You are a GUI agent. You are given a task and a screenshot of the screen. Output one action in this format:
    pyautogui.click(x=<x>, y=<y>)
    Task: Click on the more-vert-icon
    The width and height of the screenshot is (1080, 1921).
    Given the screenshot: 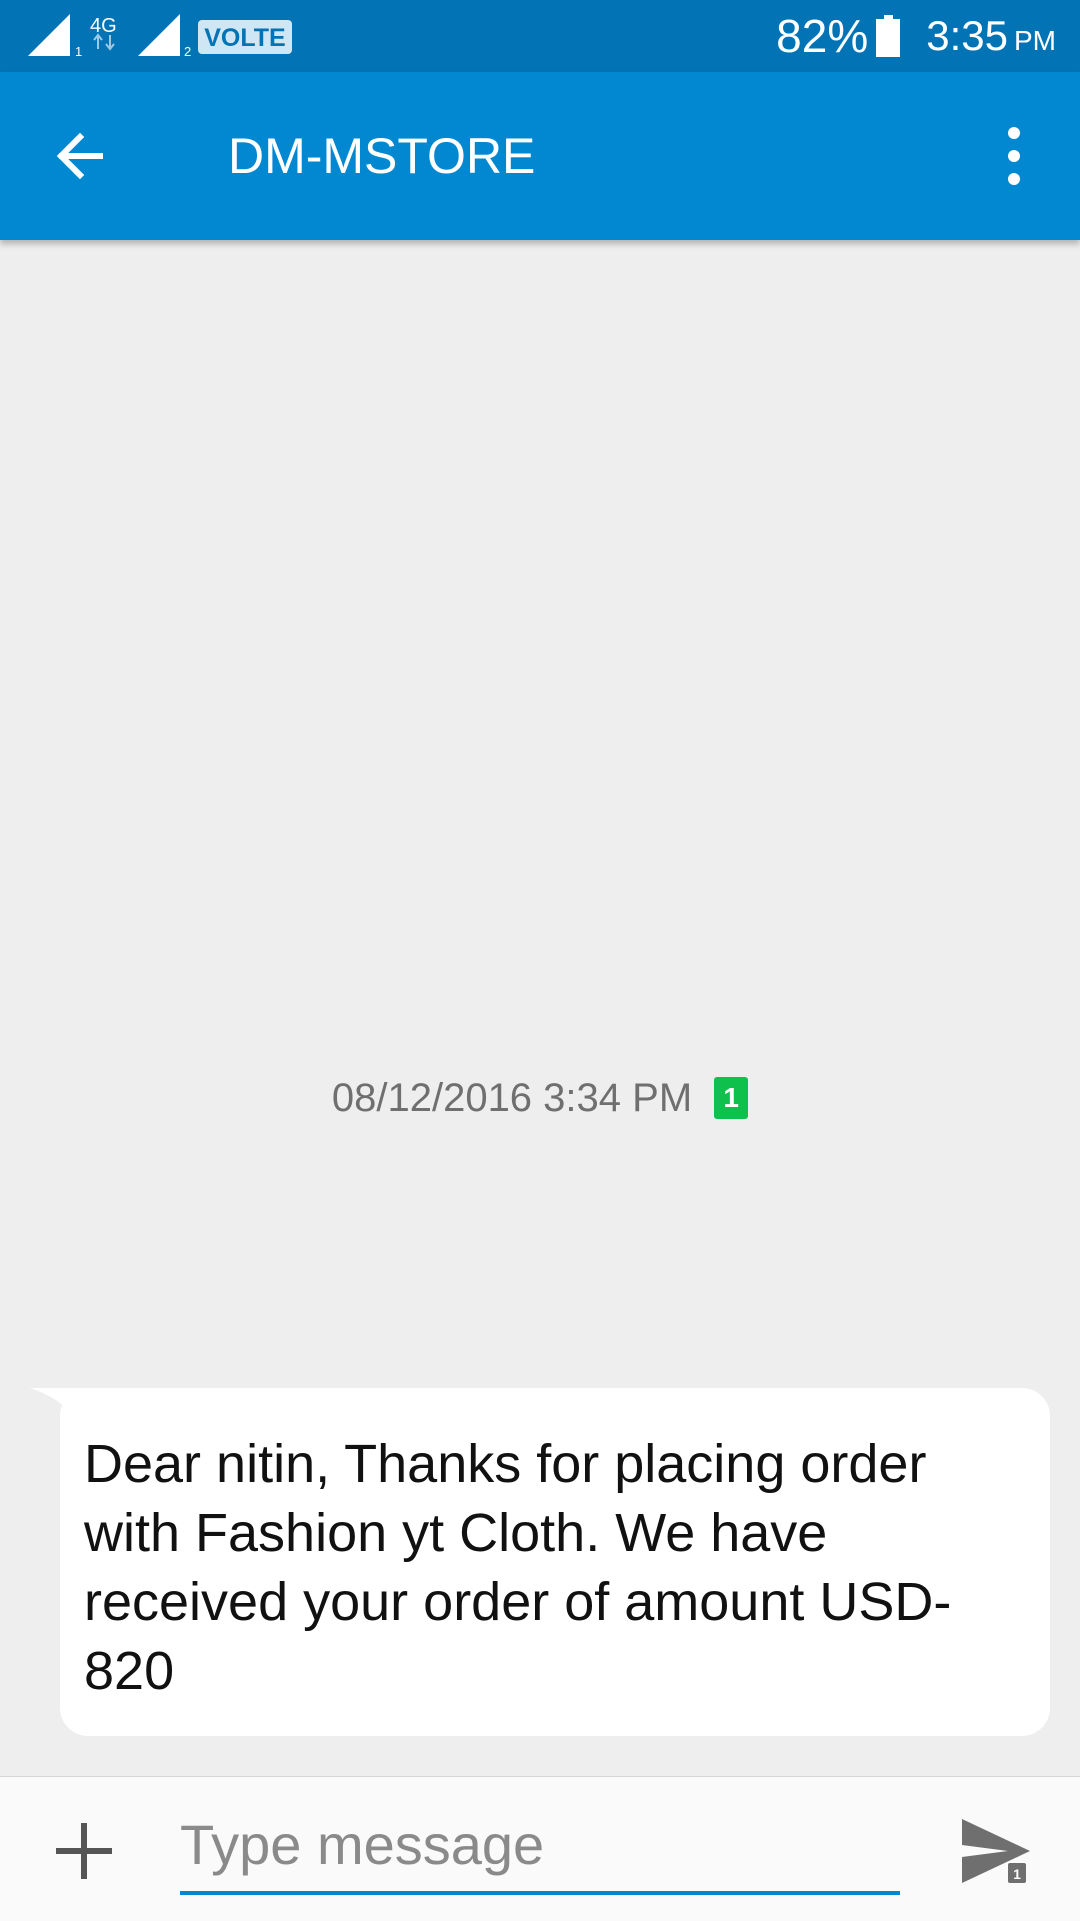 What is the action you would take?
    pyautogui.click(x=1014, y=156)
    